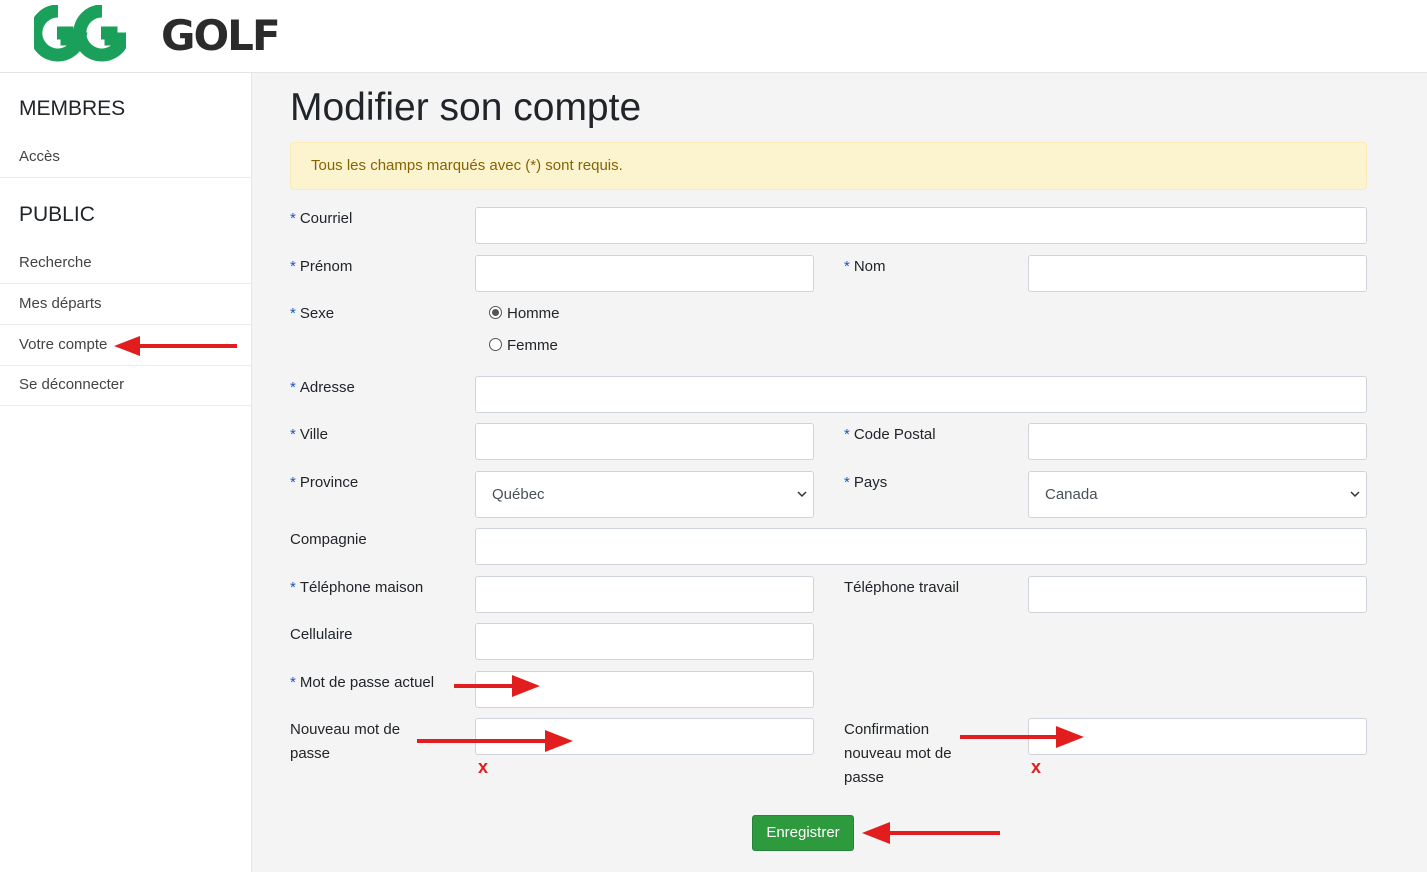  I want to click on label-text: Code Postal, so click(894, 434).